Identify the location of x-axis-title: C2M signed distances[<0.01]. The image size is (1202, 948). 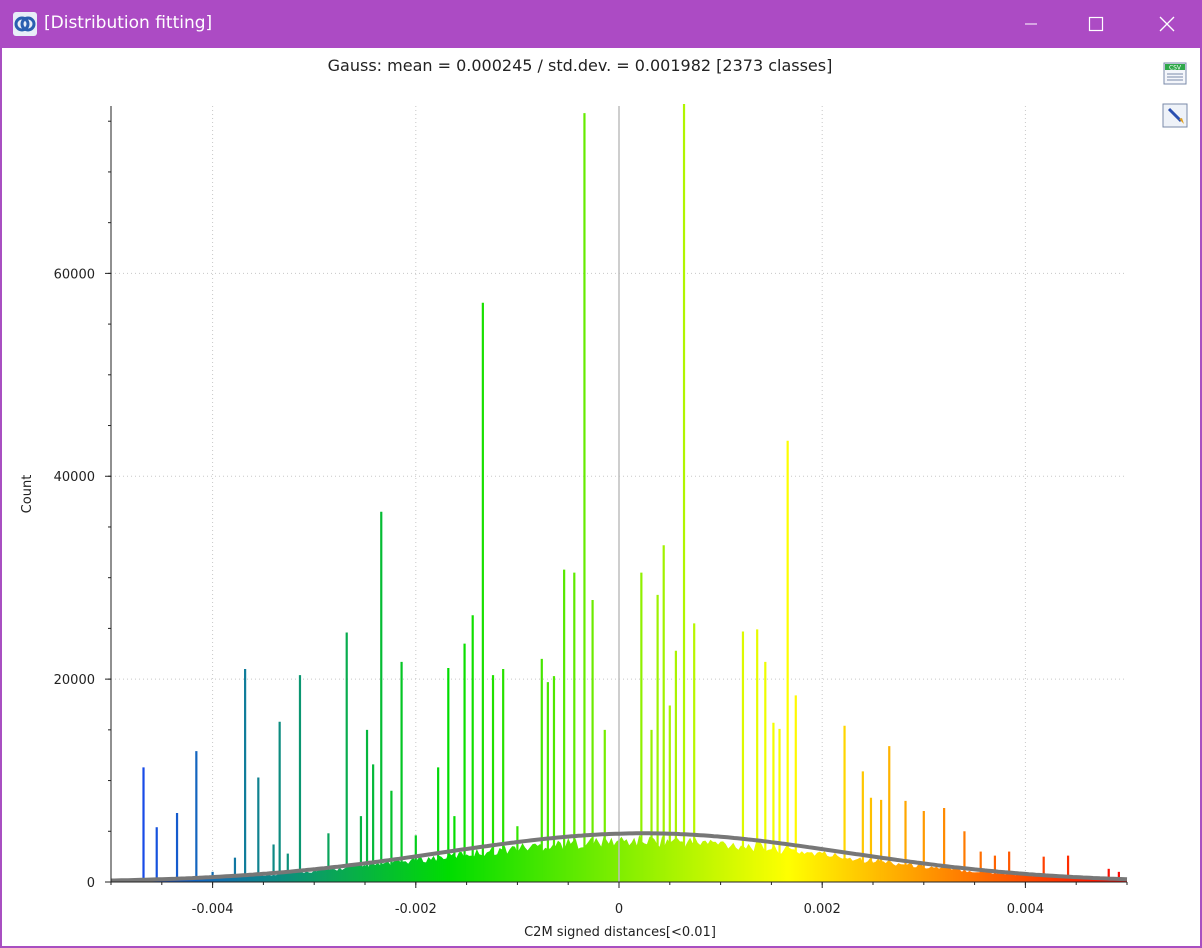
(620, 932).